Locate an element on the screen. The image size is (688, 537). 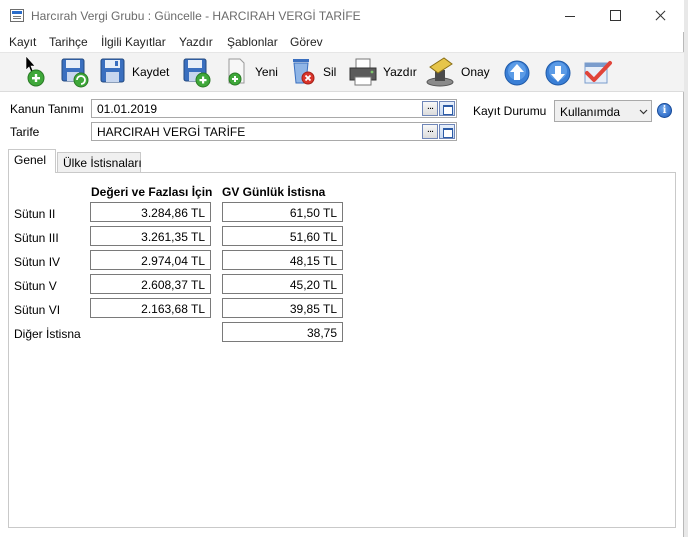
kayit-durumu-value: Kullanımda is located at coordinates (590, 112).